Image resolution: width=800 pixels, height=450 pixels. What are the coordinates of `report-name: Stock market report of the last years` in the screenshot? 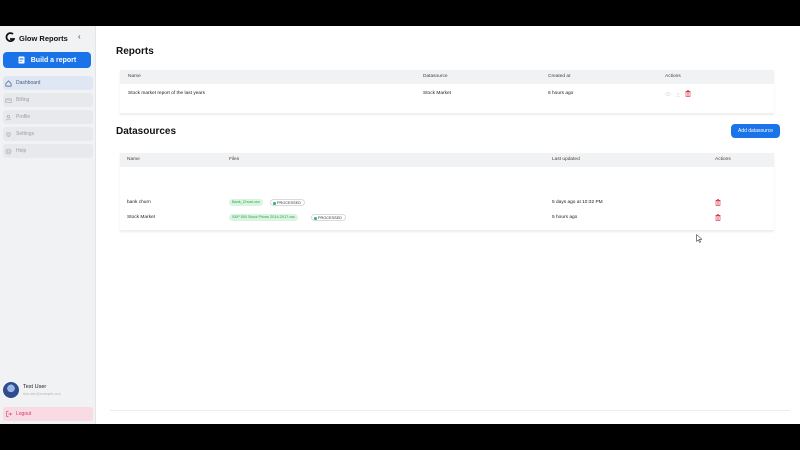 It's located at (167, 93).